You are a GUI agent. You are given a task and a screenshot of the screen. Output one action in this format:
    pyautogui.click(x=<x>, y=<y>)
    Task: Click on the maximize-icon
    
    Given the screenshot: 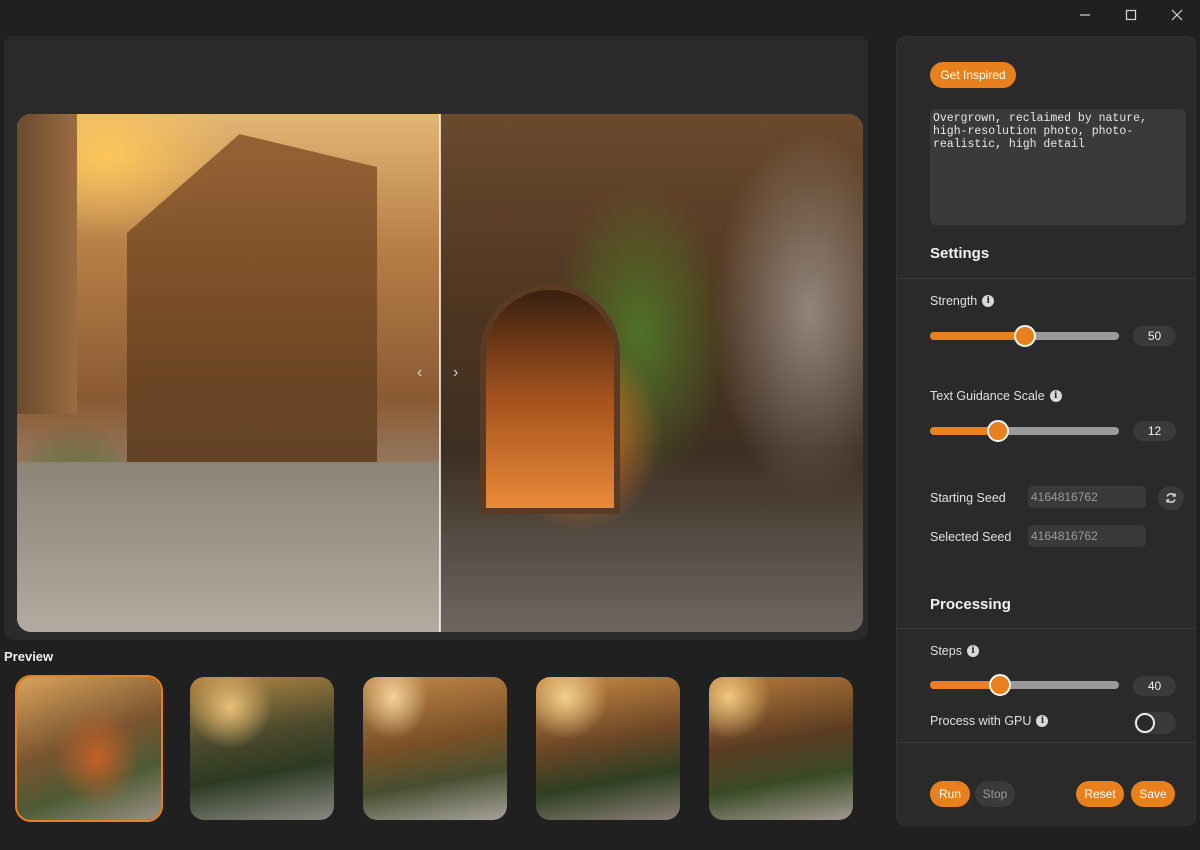 What is the action you would take?
    pyautogui.click(x=1131, y=15)
    